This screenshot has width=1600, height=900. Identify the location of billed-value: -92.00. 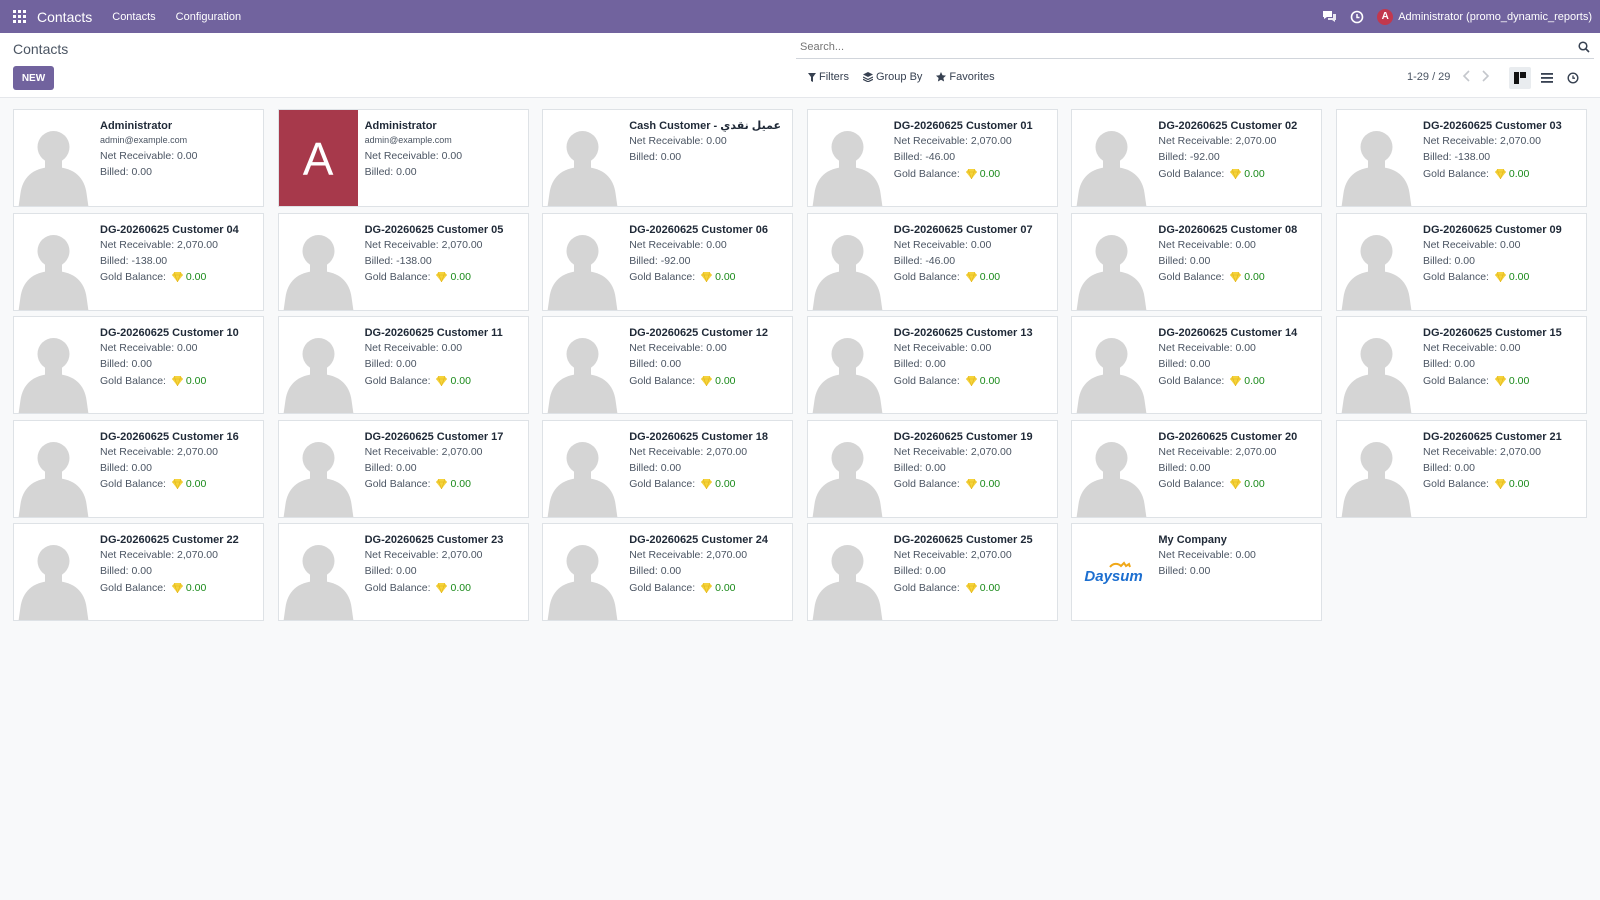
(675, 260).